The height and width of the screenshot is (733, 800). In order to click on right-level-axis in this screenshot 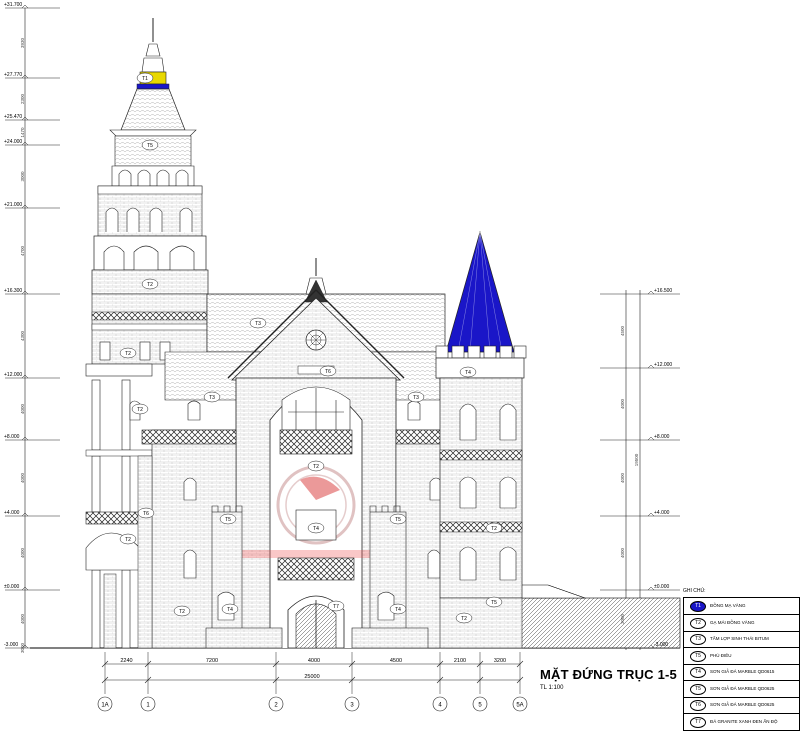, I will do `click(633, 470)`.